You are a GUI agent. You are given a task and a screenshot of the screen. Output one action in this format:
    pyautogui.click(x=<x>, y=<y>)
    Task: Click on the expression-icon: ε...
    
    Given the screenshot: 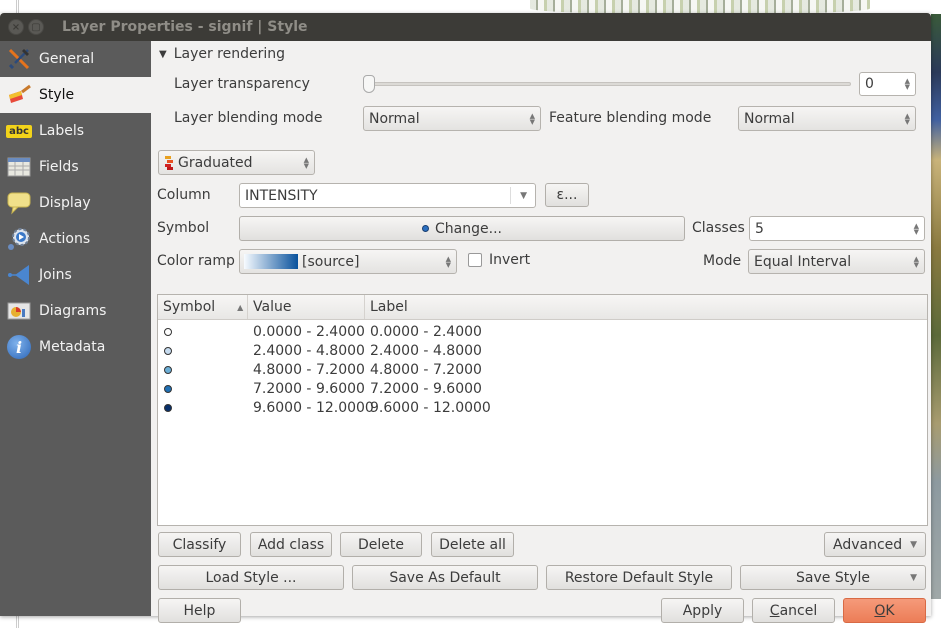 What is the action you would take?
    pyautogui.click(x=567, y=195)
    